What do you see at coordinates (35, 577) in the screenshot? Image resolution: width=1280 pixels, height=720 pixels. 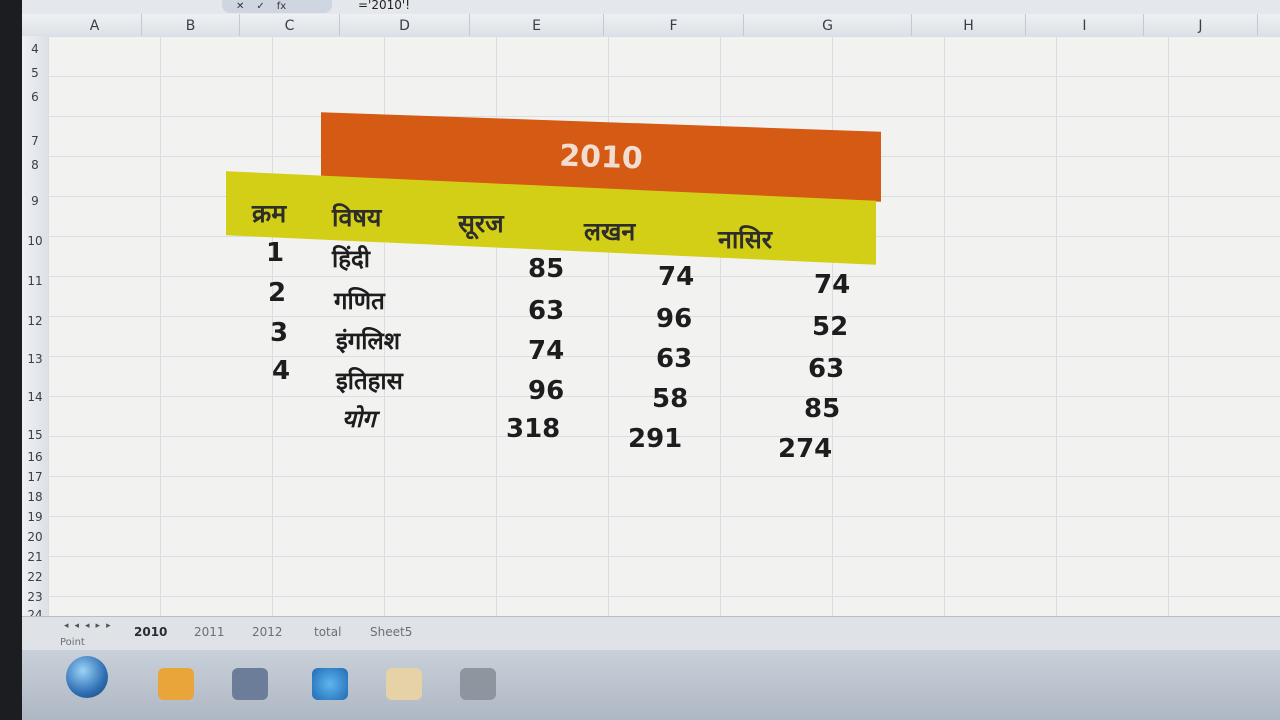 I see `row-header-22: 22` at bounding box center [35, 577].